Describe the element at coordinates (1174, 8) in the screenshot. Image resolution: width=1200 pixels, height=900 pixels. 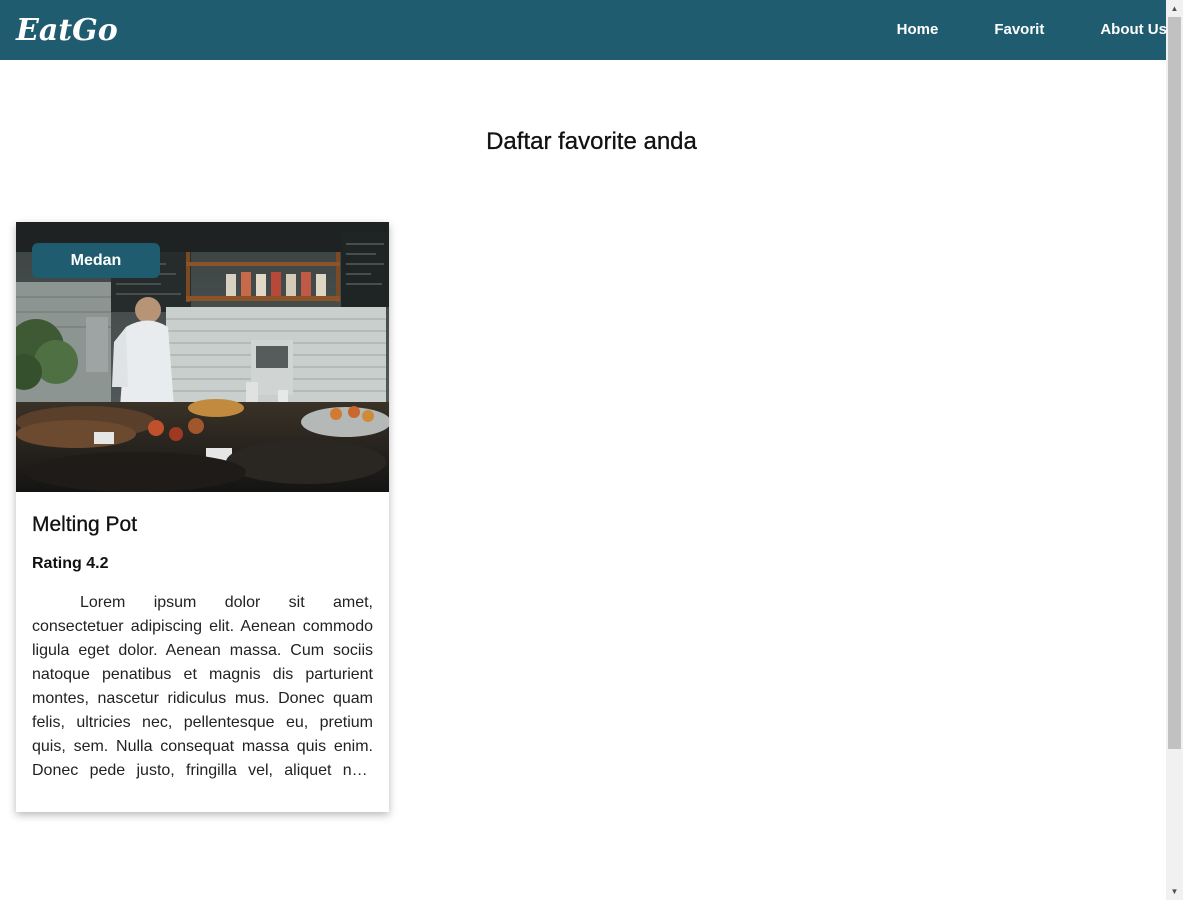
I see `scroll-up-icon: ▲` at that location.